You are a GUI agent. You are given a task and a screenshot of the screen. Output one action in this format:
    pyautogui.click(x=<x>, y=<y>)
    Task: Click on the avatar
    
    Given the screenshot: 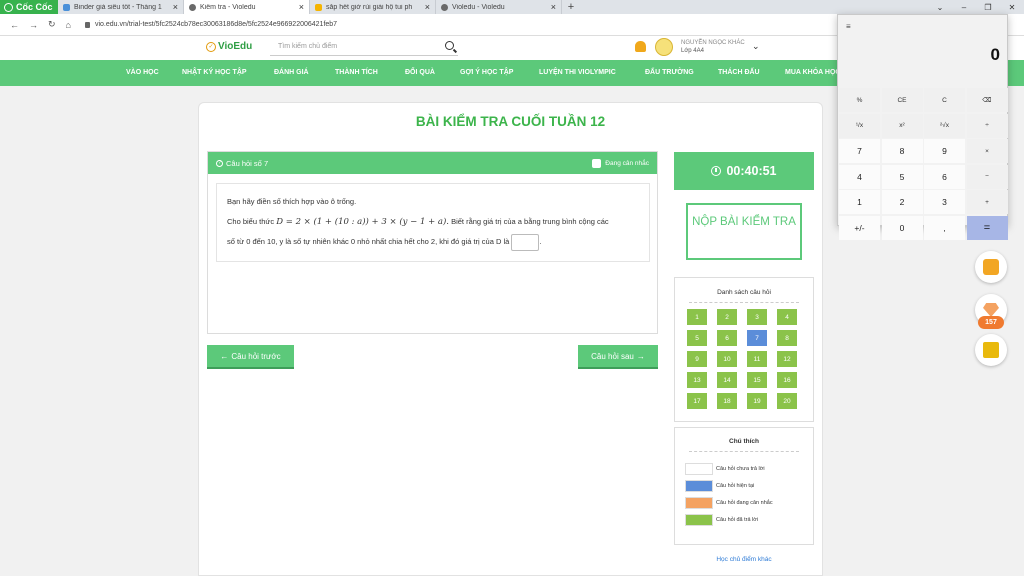 What is the action you would take?
    pyautogui.click(x=664, y=47)
    